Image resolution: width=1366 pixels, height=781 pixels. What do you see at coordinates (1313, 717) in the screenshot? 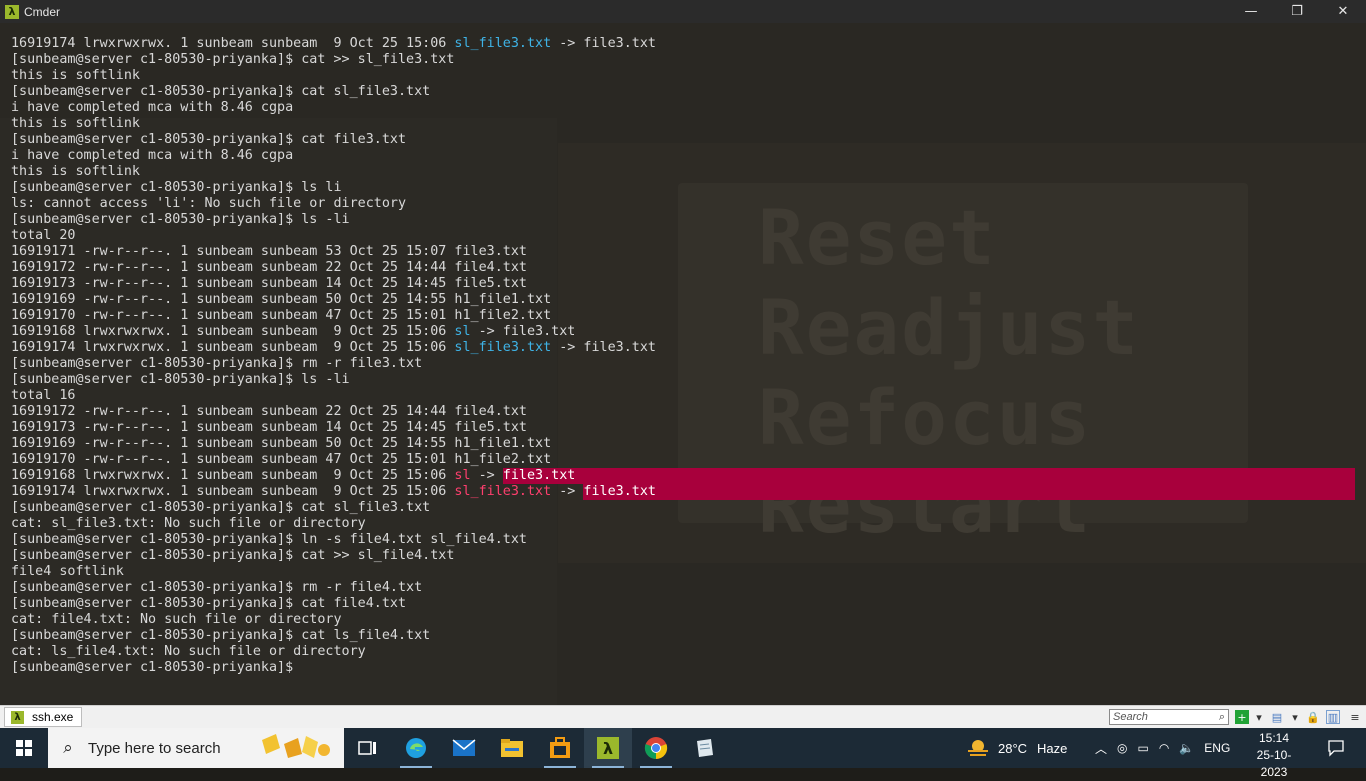
I see `lock-icon: 🔒` at bounding box center [1313, 717].